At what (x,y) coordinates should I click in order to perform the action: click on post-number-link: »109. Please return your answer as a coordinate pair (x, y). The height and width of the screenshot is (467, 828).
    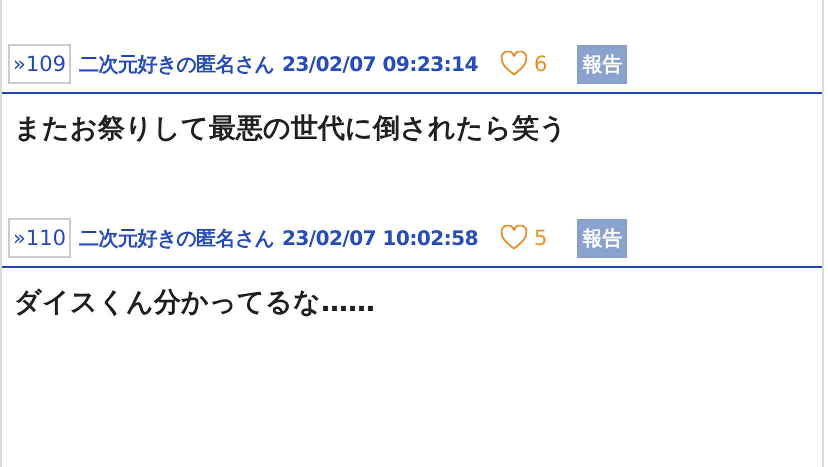
    Looking at the image, I should click on (39, 64).